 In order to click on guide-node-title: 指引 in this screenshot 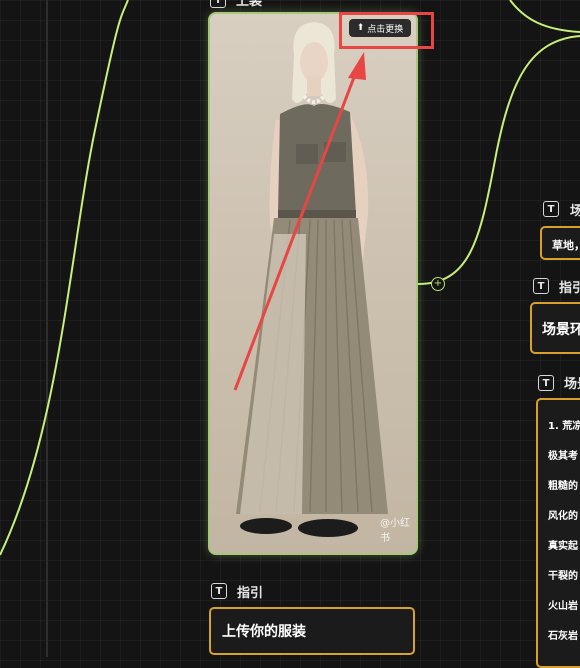, I will do `click(250, 593)`.